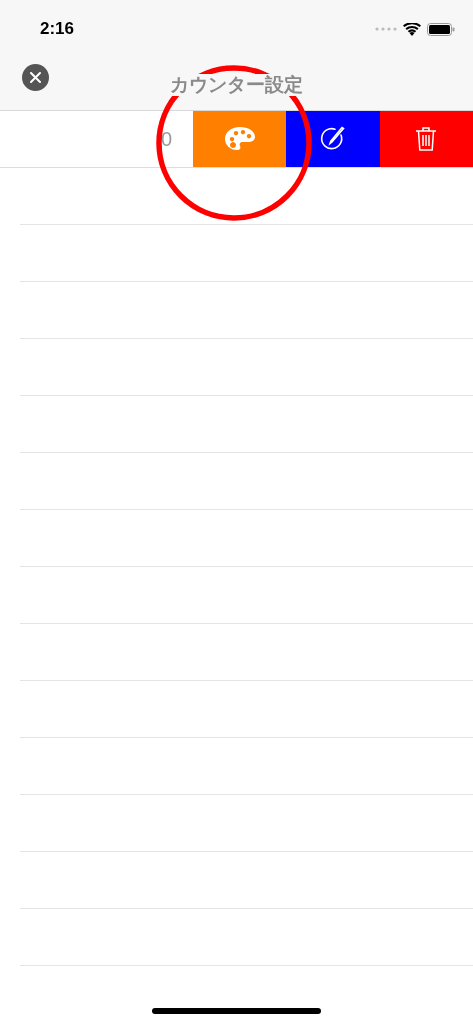  What do you see at coordinates (412, 29) in the screenshot?
I see `wifi-icon` at bounding box center [412, 29].